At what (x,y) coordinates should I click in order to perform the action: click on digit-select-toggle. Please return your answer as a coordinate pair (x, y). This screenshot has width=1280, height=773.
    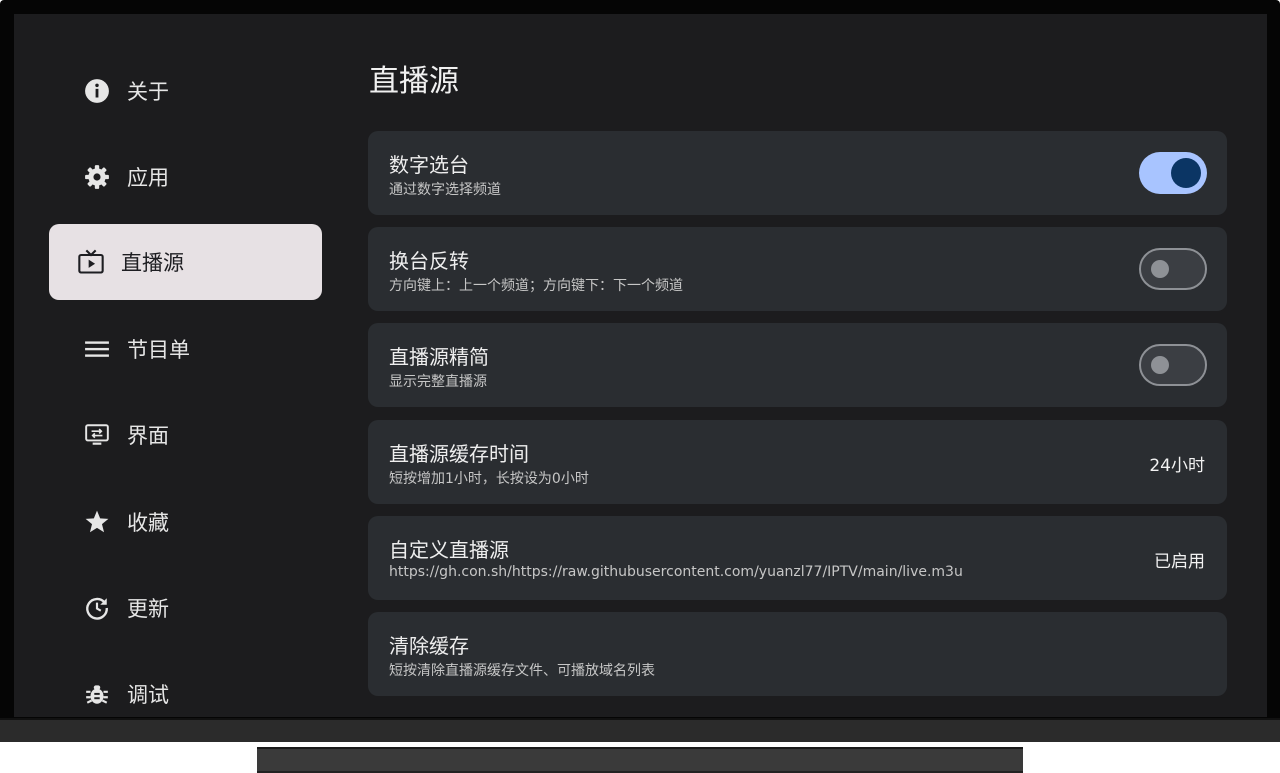
    Looking at the image, I should click on (1173, 173).